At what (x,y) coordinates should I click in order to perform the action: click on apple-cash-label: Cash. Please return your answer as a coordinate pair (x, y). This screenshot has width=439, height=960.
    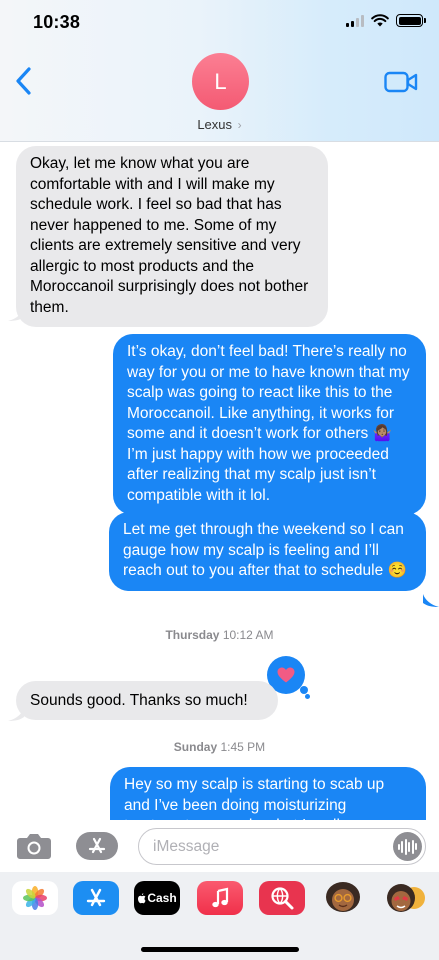
    Looking at the image, I should click on (162, 898).